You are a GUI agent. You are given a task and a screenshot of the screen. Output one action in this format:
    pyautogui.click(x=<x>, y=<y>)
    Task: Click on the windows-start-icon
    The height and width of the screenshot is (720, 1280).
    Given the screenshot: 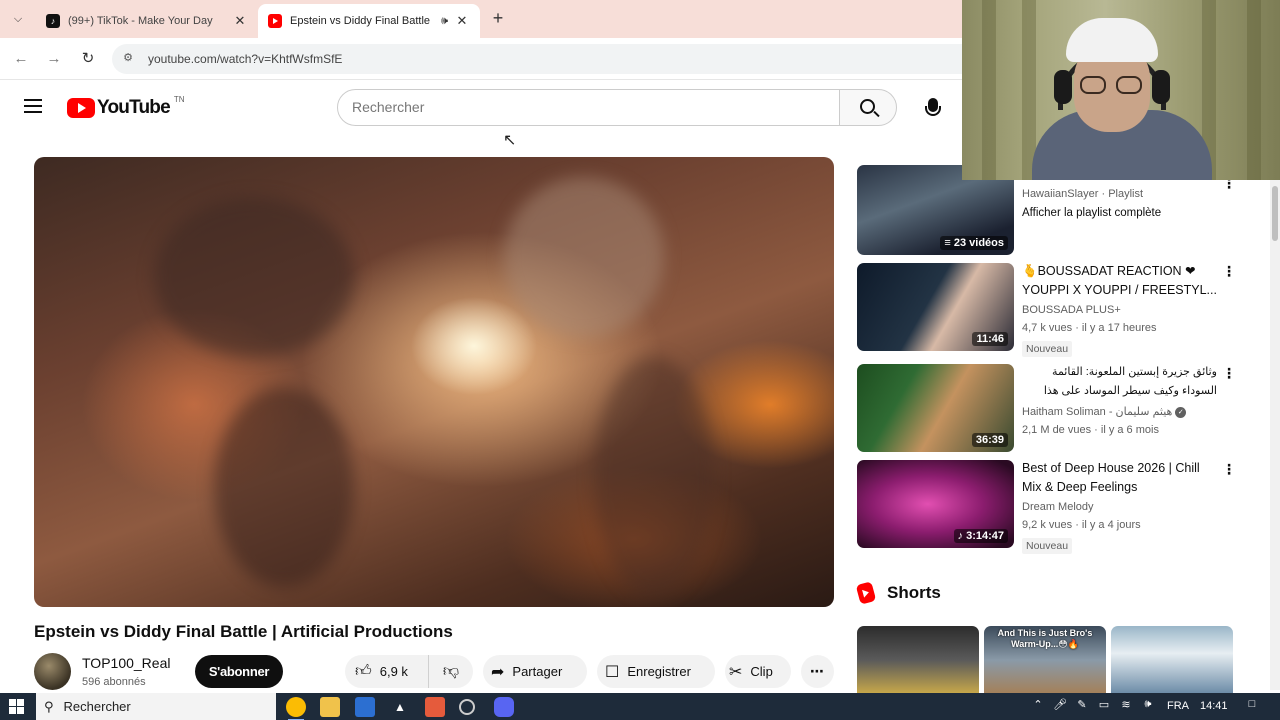 What is the action you would take?
    pyautogui.click(x=16, y=706)
    